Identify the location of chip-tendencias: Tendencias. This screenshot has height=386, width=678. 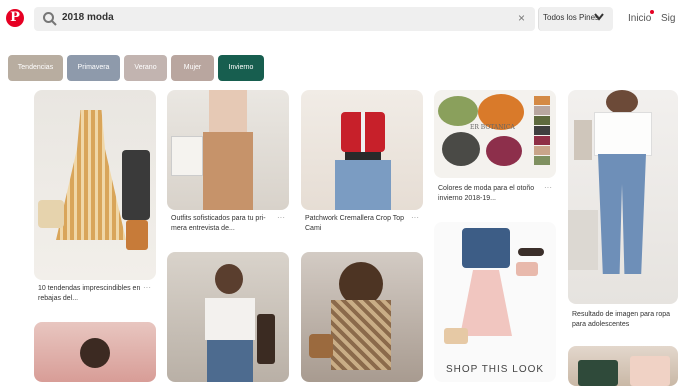
(35, 68).